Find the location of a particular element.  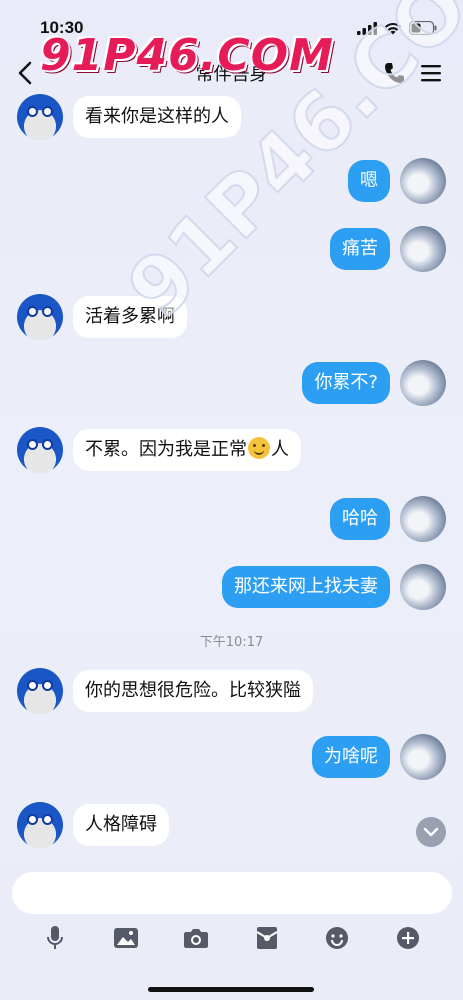

red-packet-button is located at coordinates (267, 938).